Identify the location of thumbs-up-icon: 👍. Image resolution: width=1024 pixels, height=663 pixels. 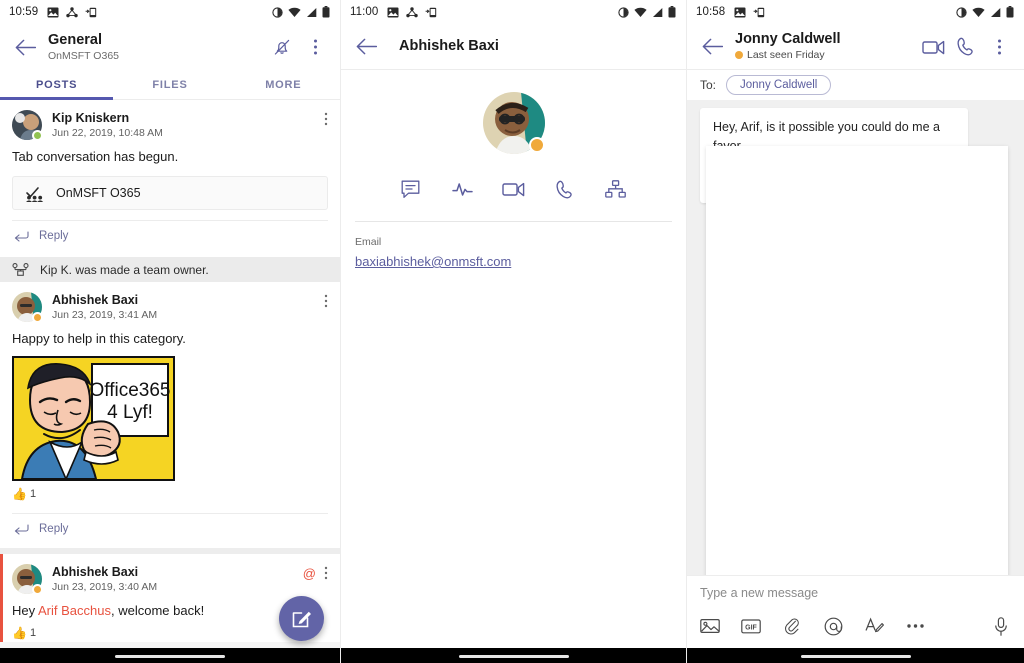
(19, 633).